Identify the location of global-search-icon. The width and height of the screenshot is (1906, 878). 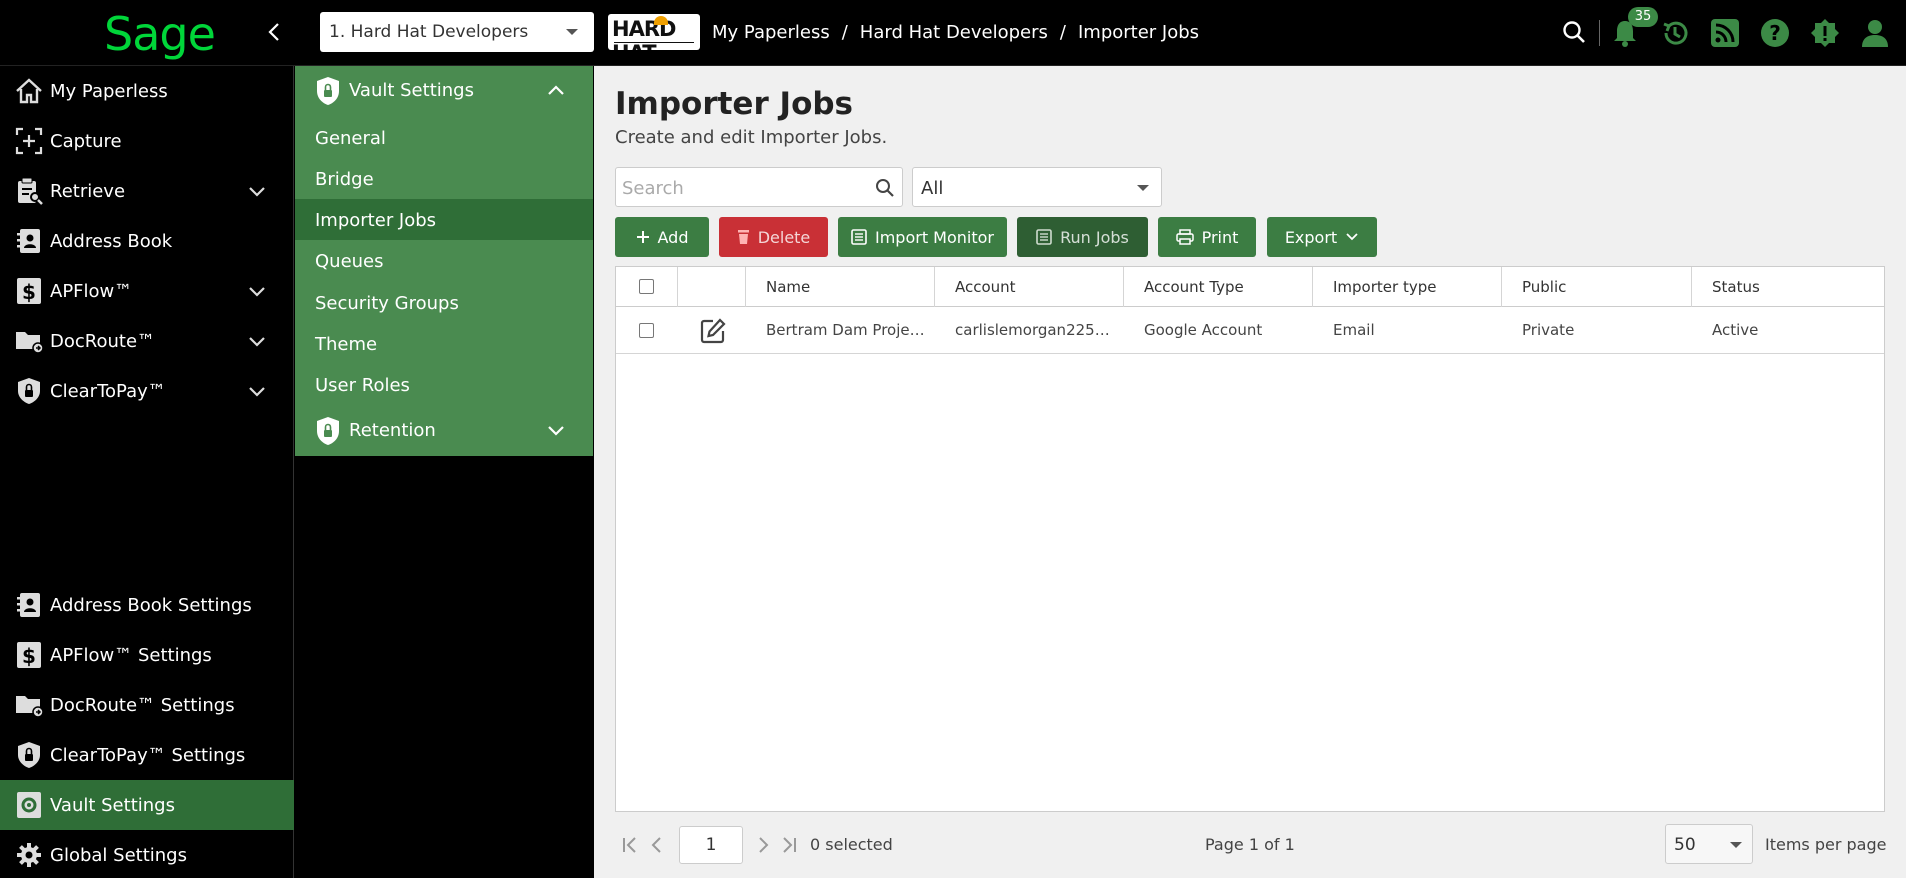
(1575, 33).